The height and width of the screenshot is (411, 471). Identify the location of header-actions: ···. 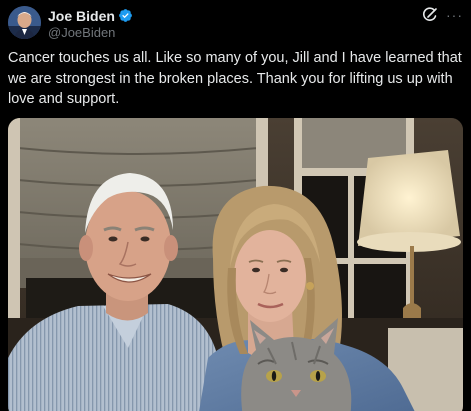
(442, 15).